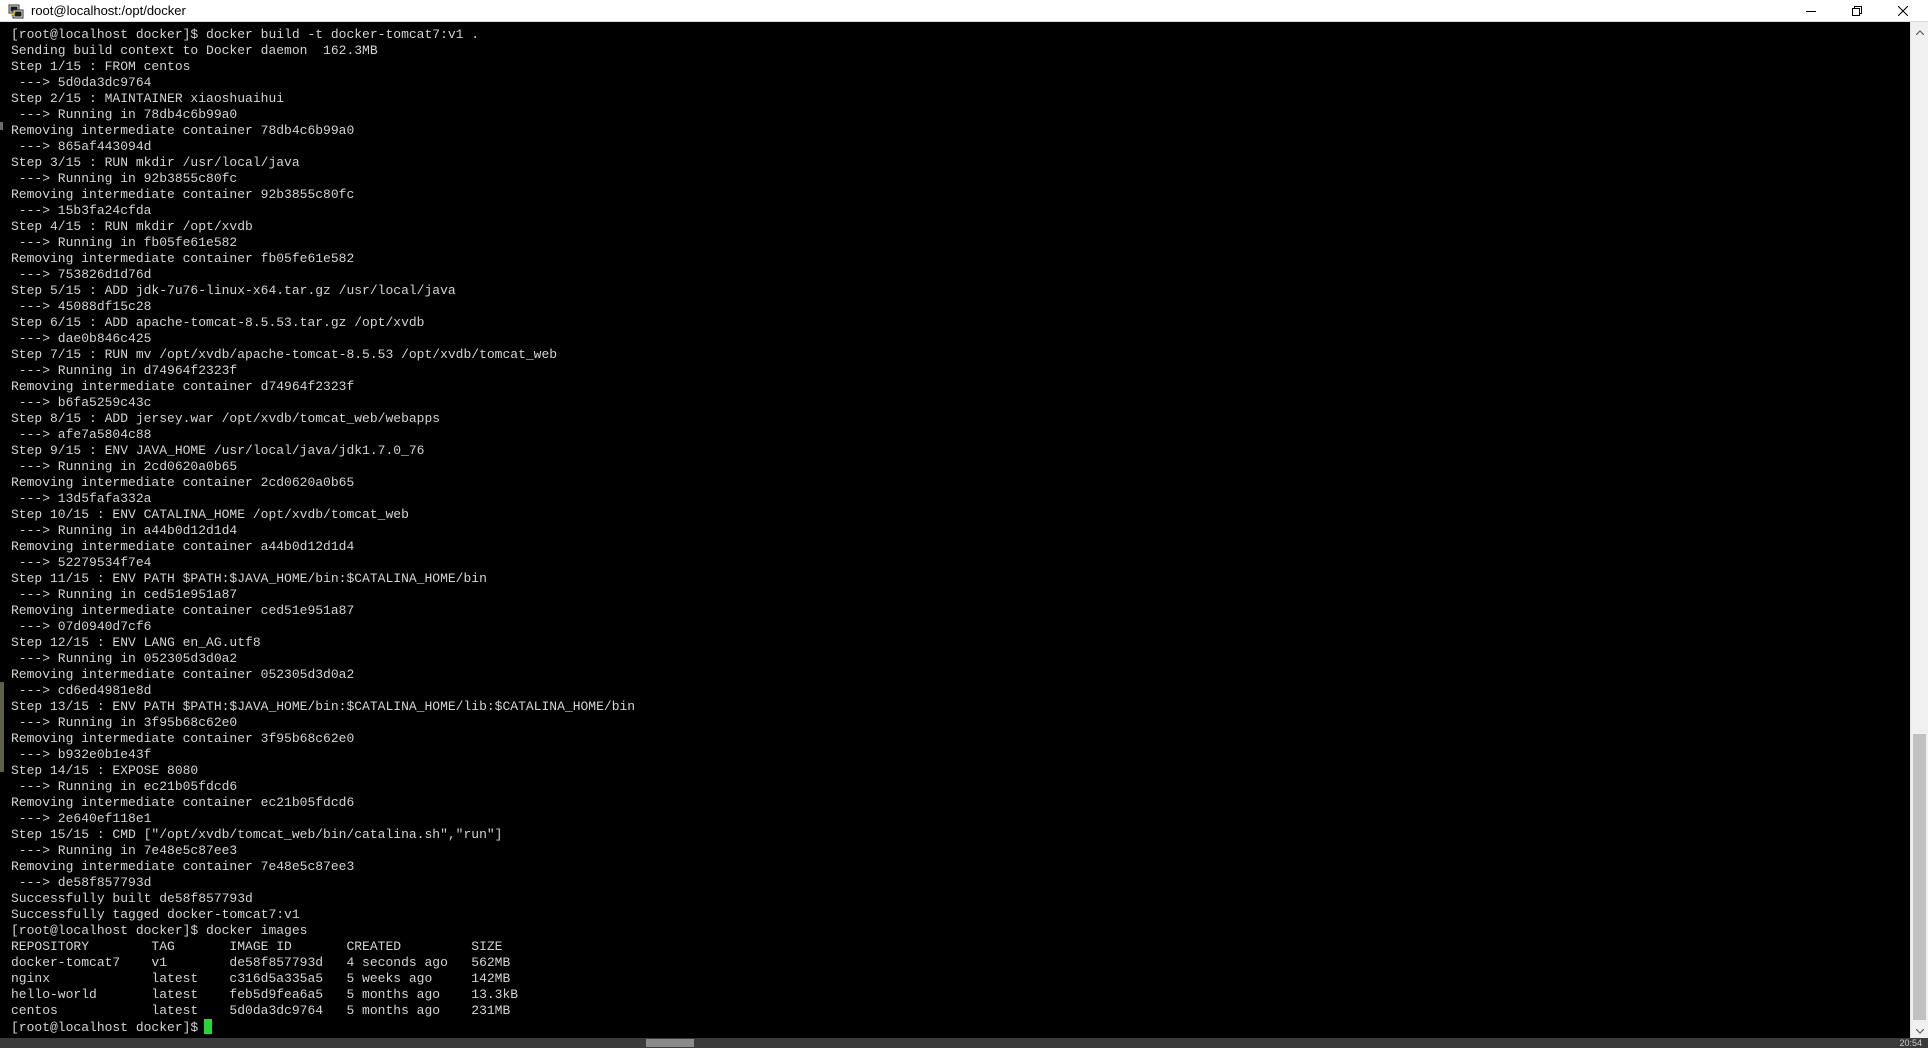 The image size is (1928, 1048). What do you see at coordinates (136, 642) in the screenshot?
I see `terminal-line: Step 12/15 : ENV LANG en_AG.utf8` at bounding box center [136, 642].